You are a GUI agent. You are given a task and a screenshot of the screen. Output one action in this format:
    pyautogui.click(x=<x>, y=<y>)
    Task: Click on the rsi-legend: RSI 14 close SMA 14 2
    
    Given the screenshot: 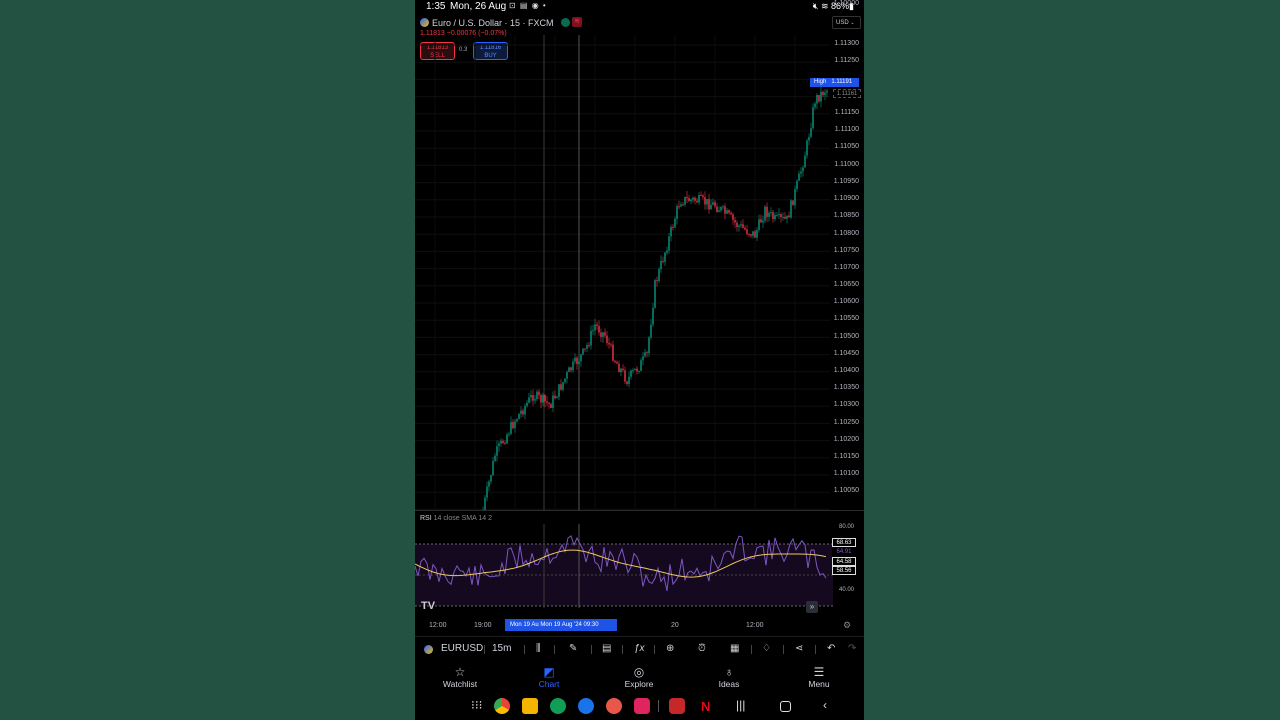 What is the action you would take?
    pyautogui.click(x=456, y=518)
    